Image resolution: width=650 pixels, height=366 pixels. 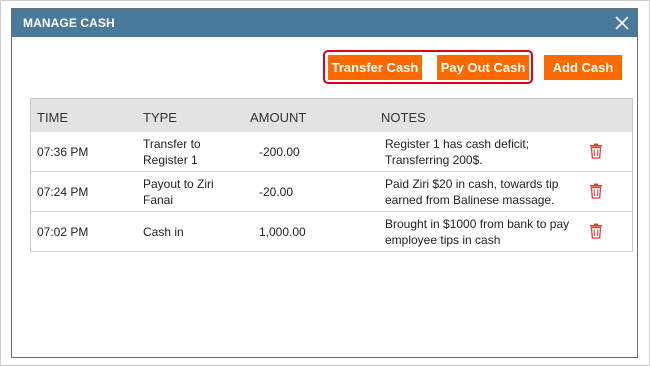 What do you see at coordinates (434, 160) in the screenshot?
I see `row-notes-line2: Transferring 200$.` at bounding box center [434, 160].